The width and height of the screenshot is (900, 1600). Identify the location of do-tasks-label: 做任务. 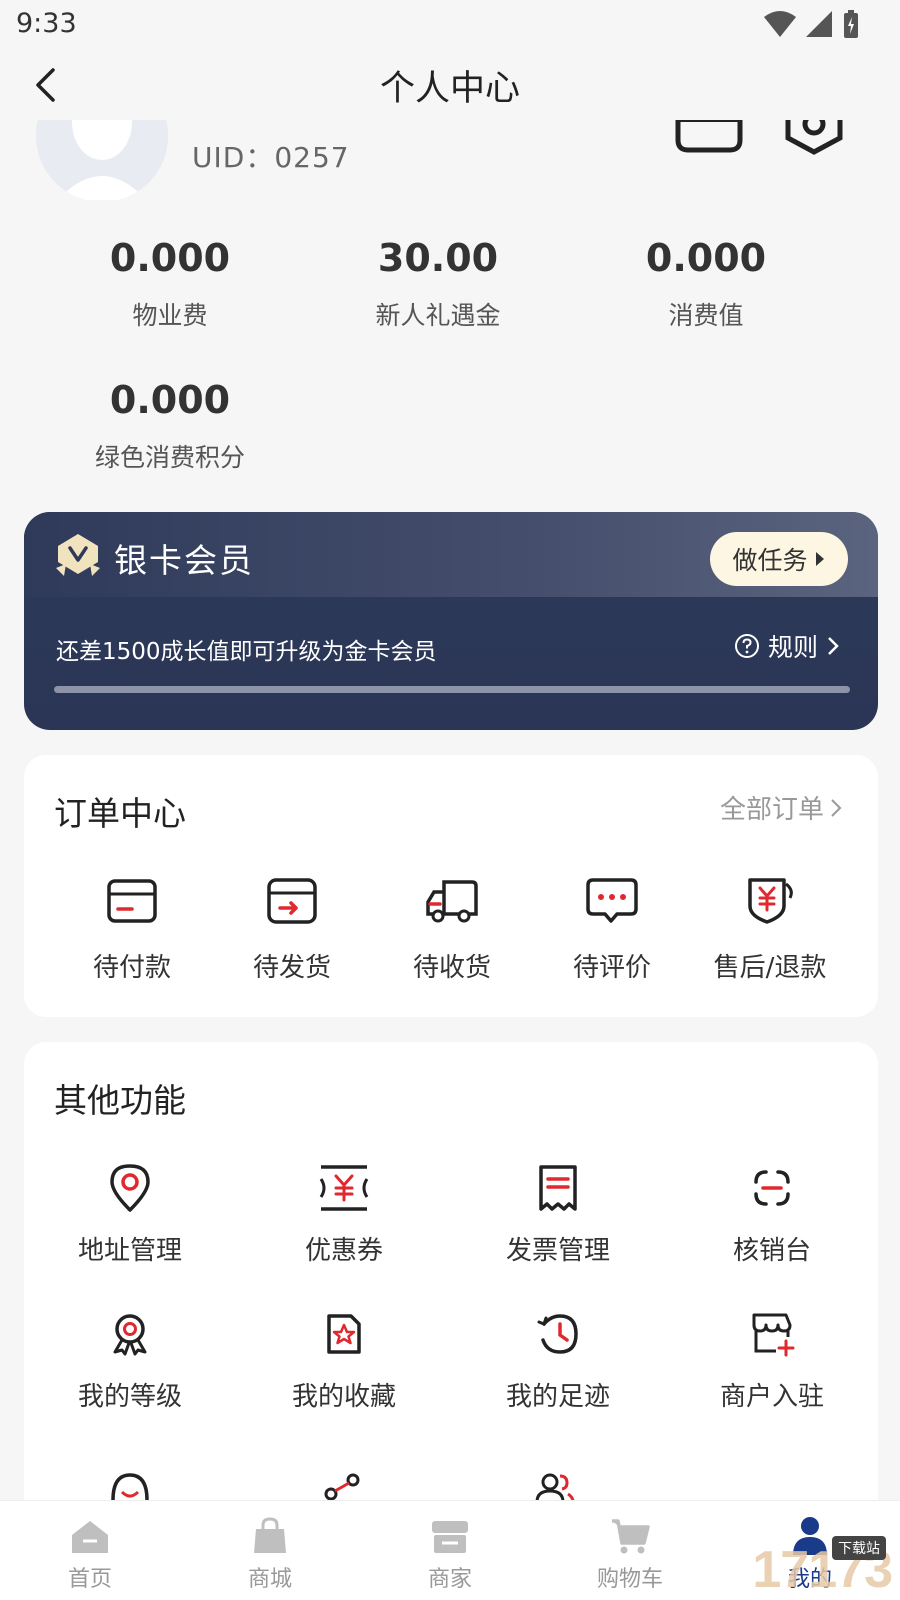
(770, 560).